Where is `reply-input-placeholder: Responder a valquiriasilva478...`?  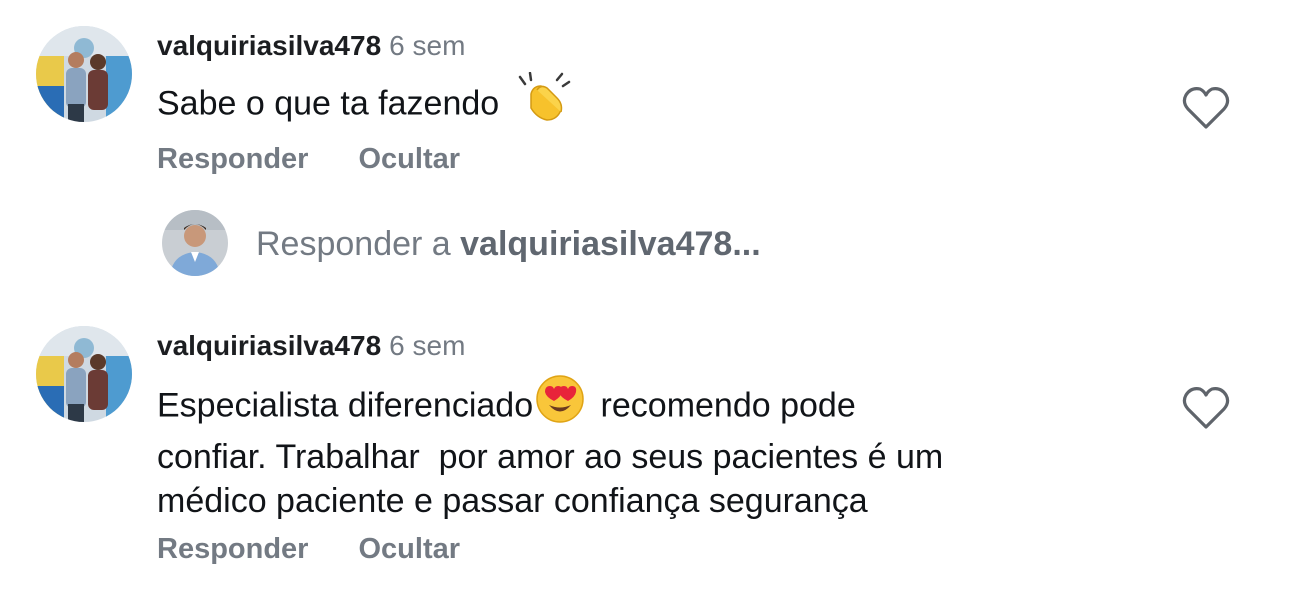 reply-input-placeholder: Responder a valquiriasilva478... is located at coordinates (508, 244).